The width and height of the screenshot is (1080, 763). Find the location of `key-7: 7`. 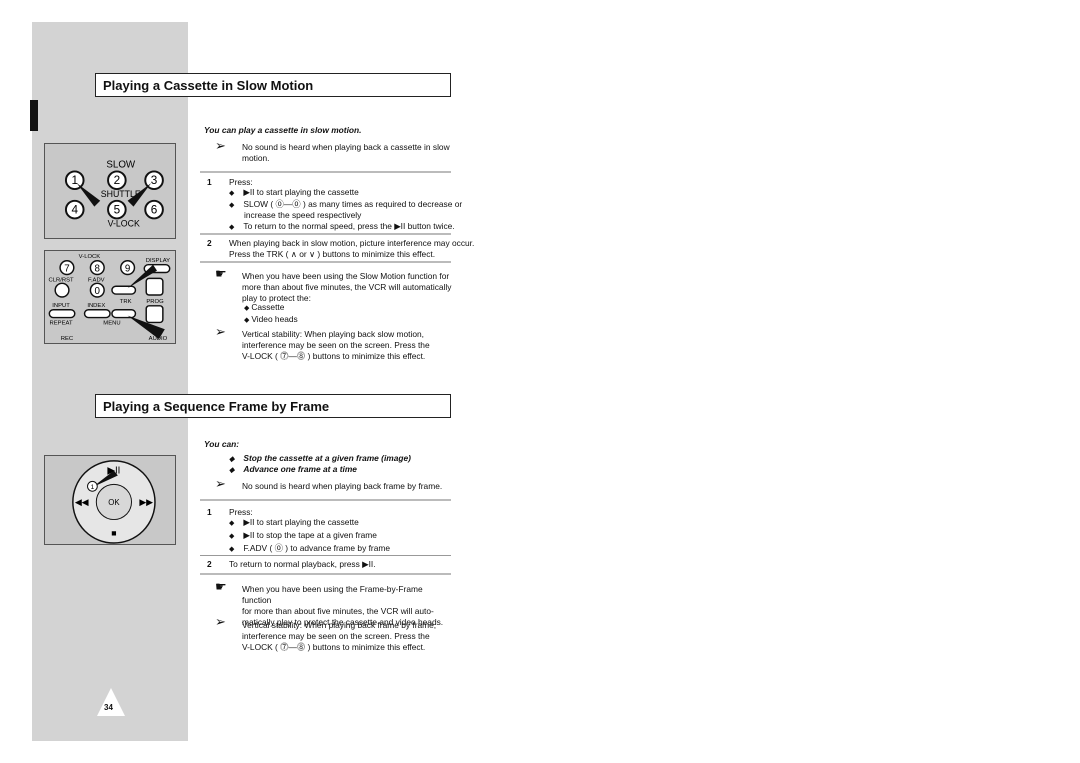

key-7: 7 is located at coordinates (66, 269).